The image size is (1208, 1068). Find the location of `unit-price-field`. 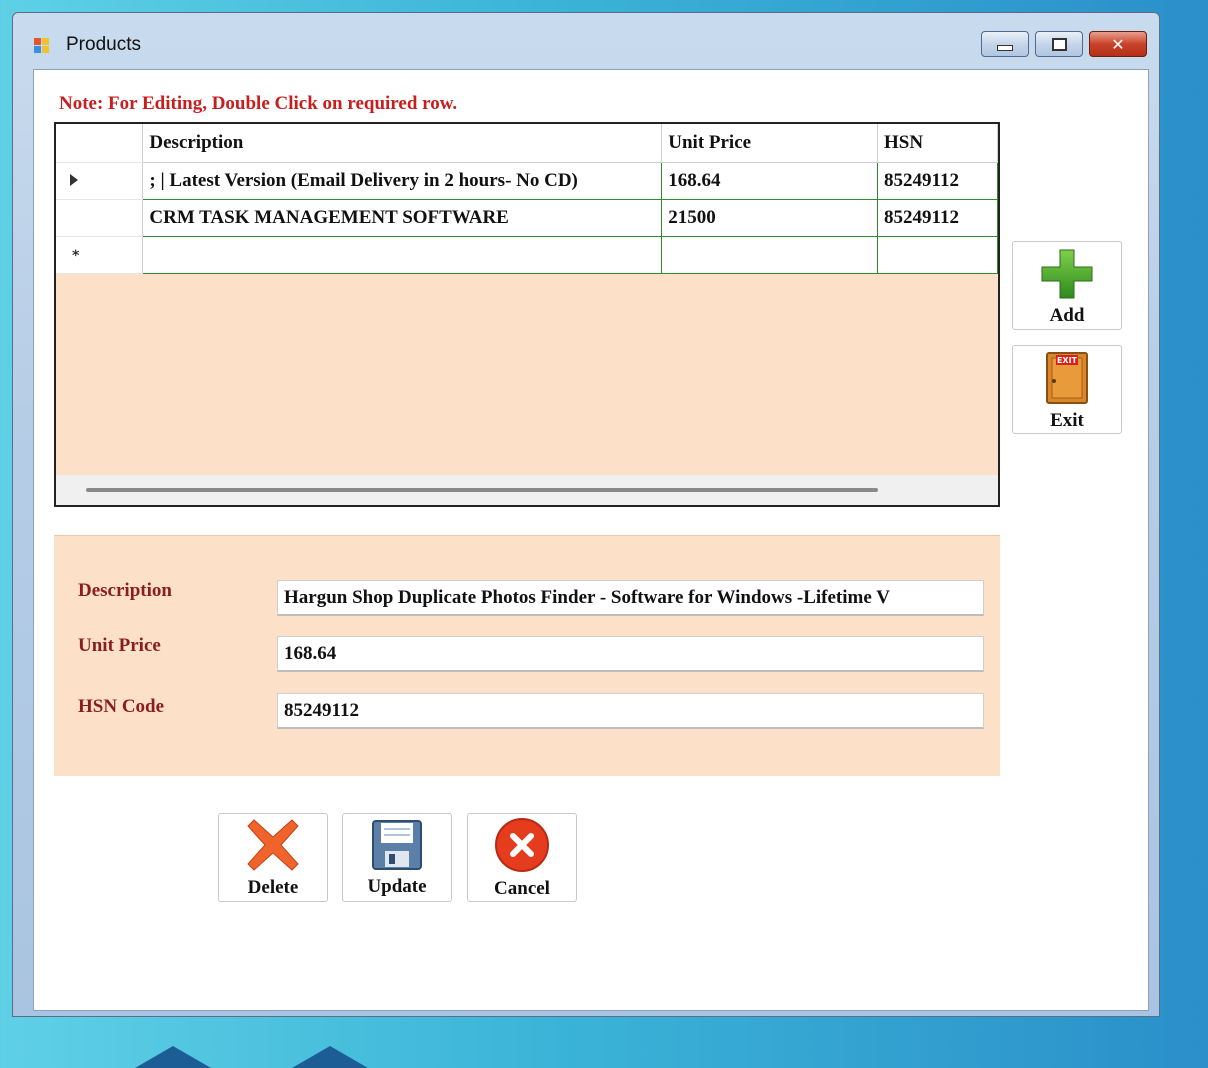

unit-price-field is located at coordinates (630, 654).